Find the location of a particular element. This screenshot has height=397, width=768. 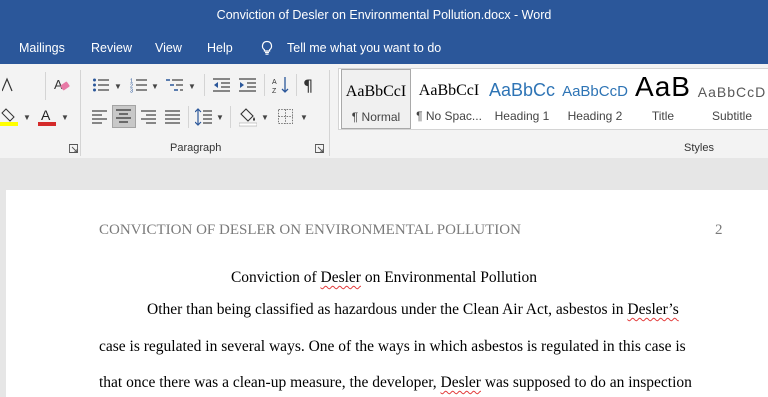

page-number: 2 is located at coordinates (719, 230).